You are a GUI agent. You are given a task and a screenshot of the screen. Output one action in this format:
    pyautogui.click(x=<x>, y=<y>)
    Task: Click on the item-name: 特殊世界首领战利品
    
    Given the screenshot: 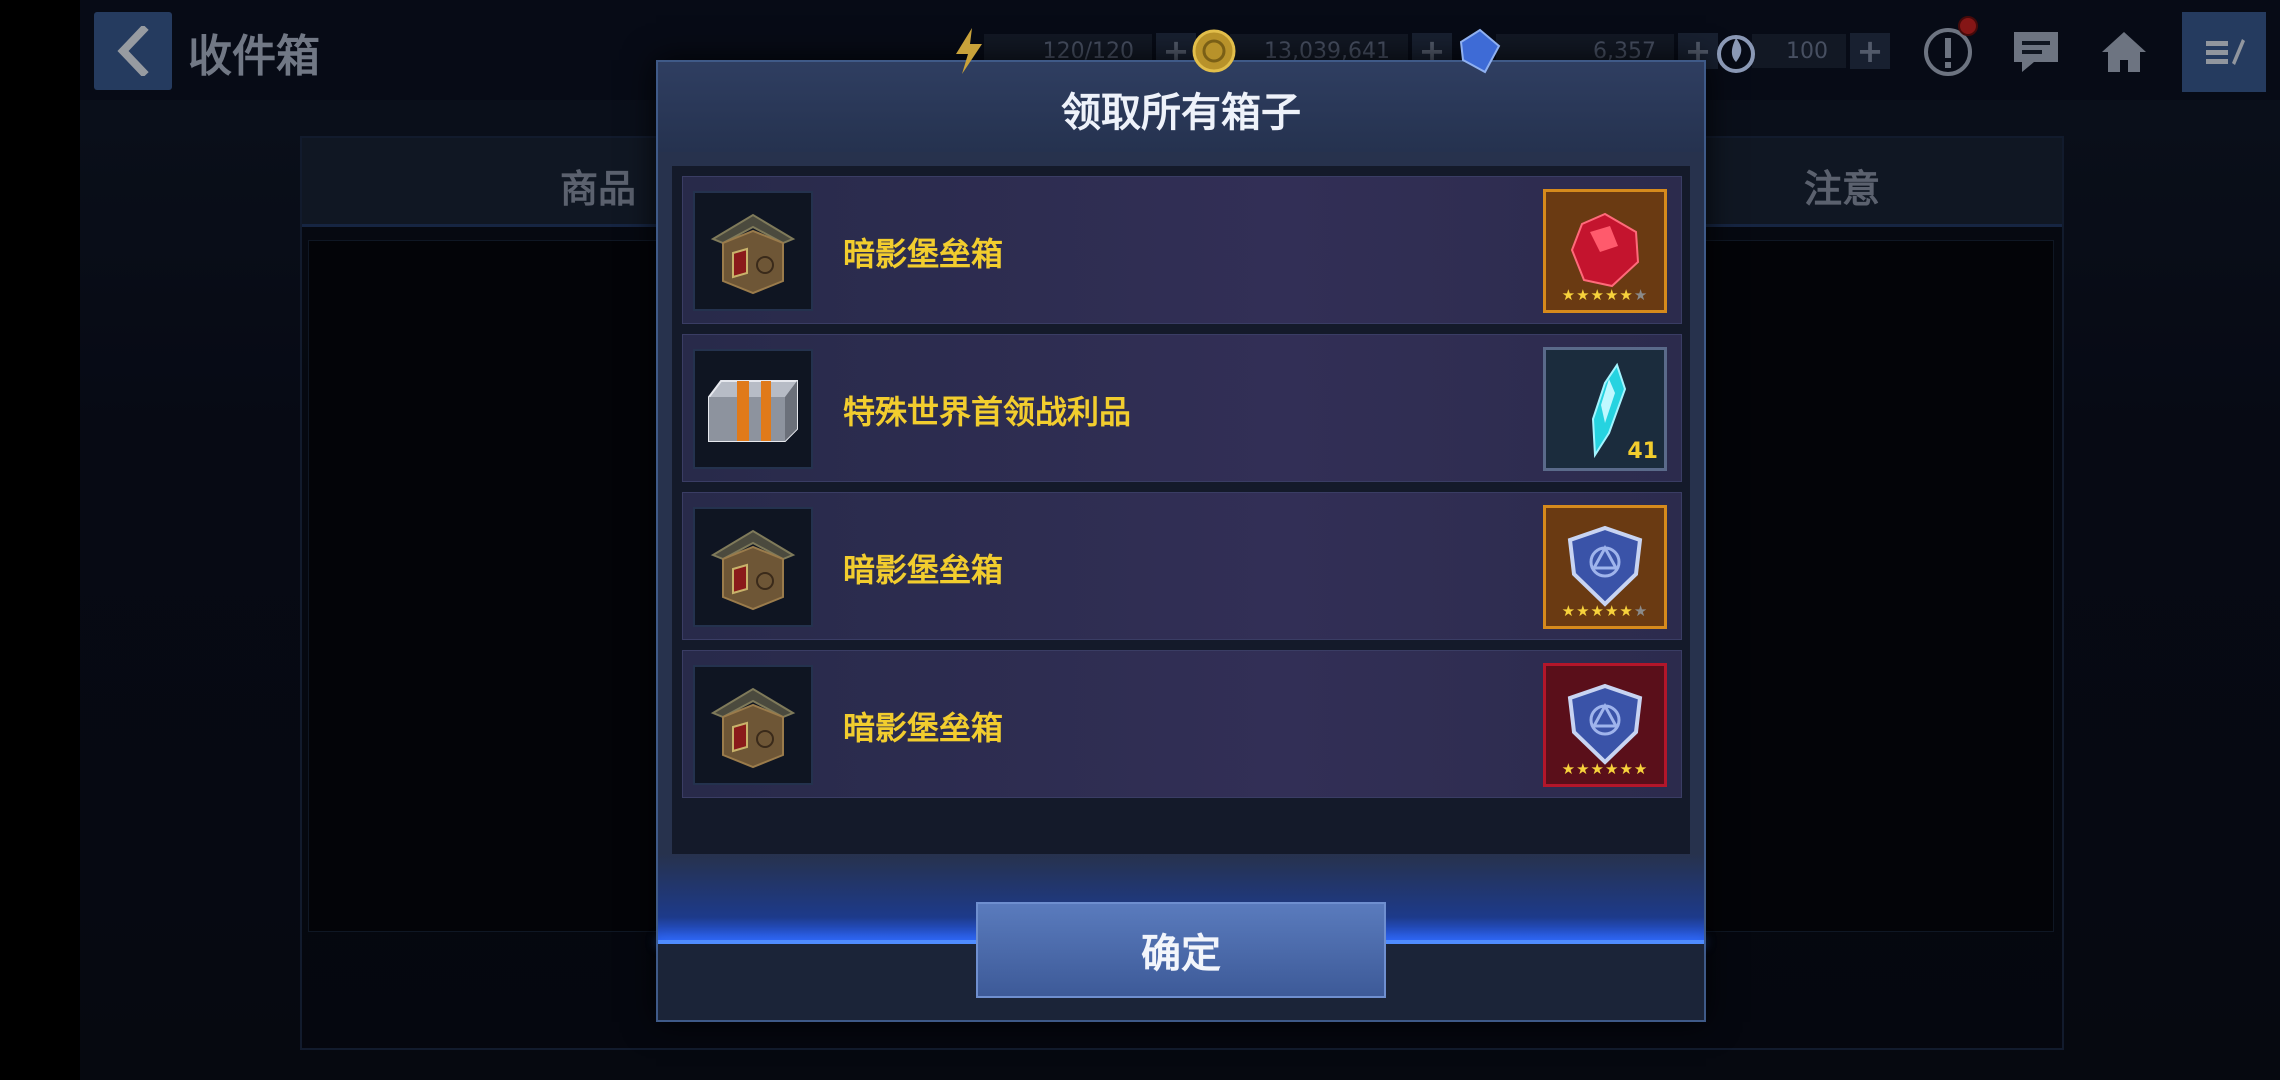 What is the action you would take?
    pyautogui.click(x=987, y=412)
    